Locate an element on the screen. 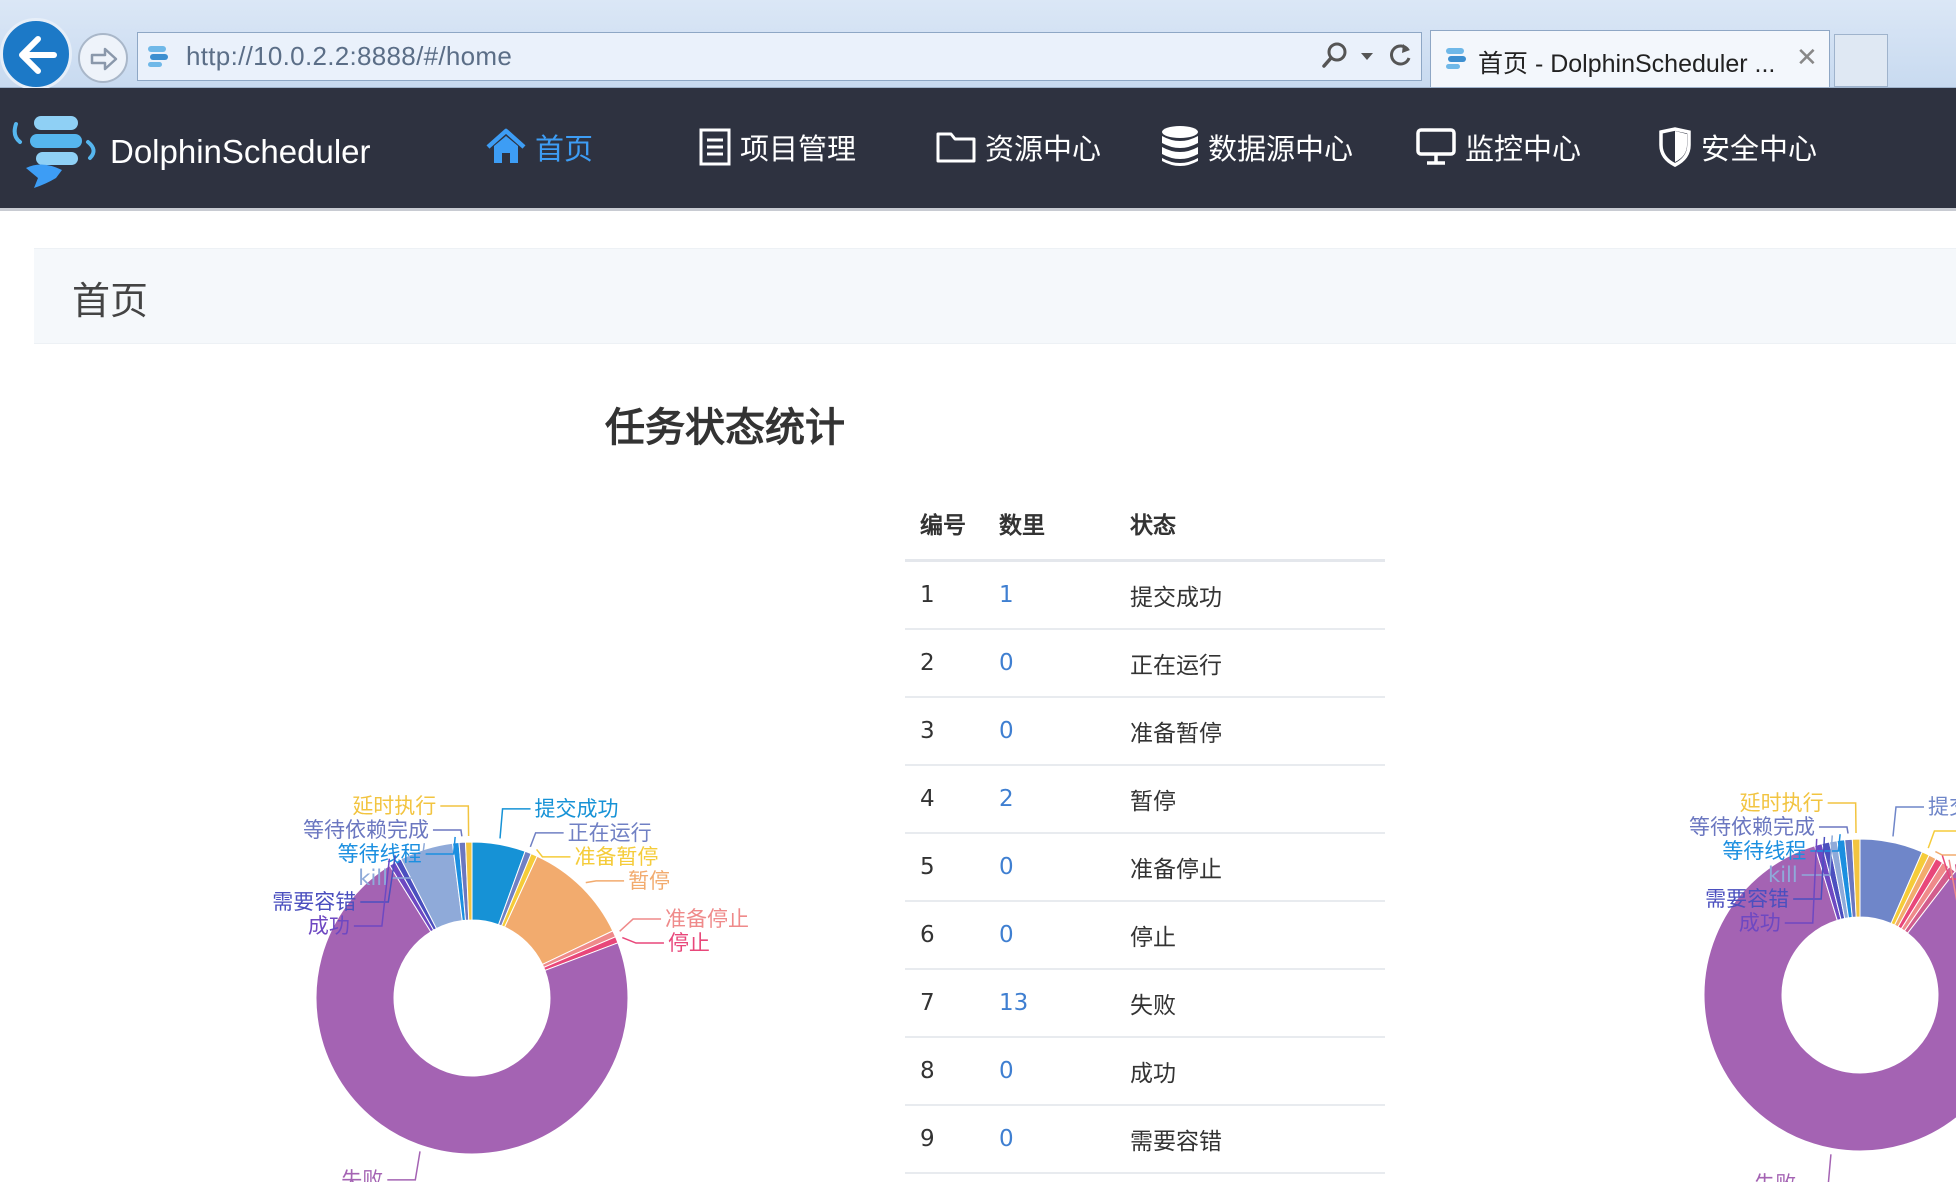  table-header-row: 编号 数里 状态 is located at coordinates (1145, 524).